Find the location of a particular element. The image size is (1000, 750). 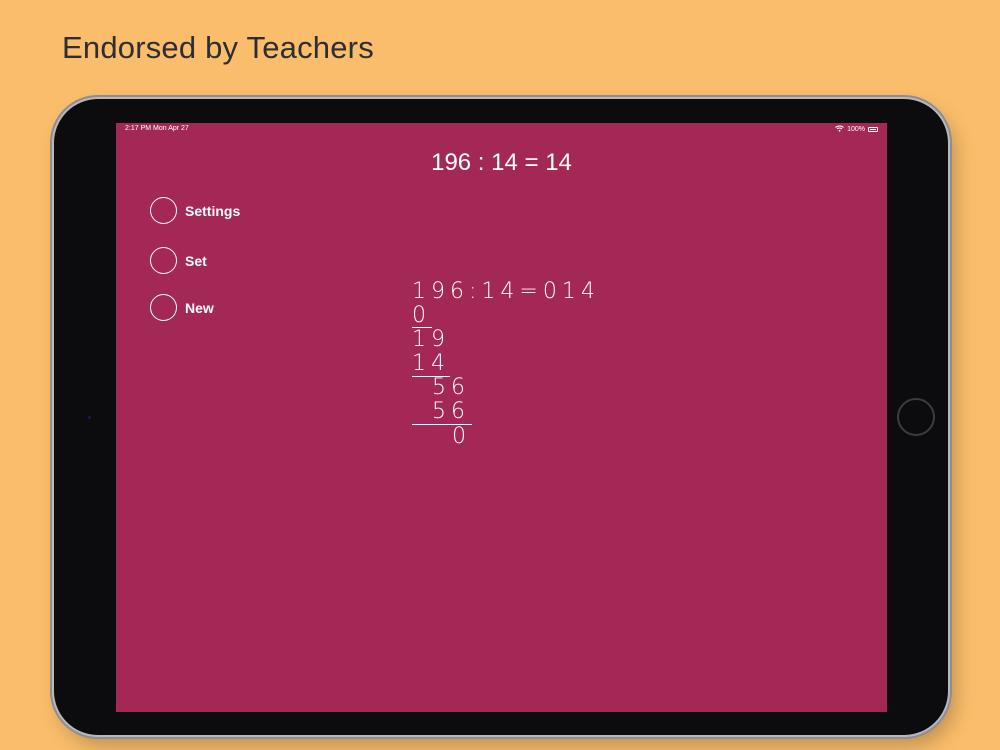

front-camera is located at coordinates (89, 417).